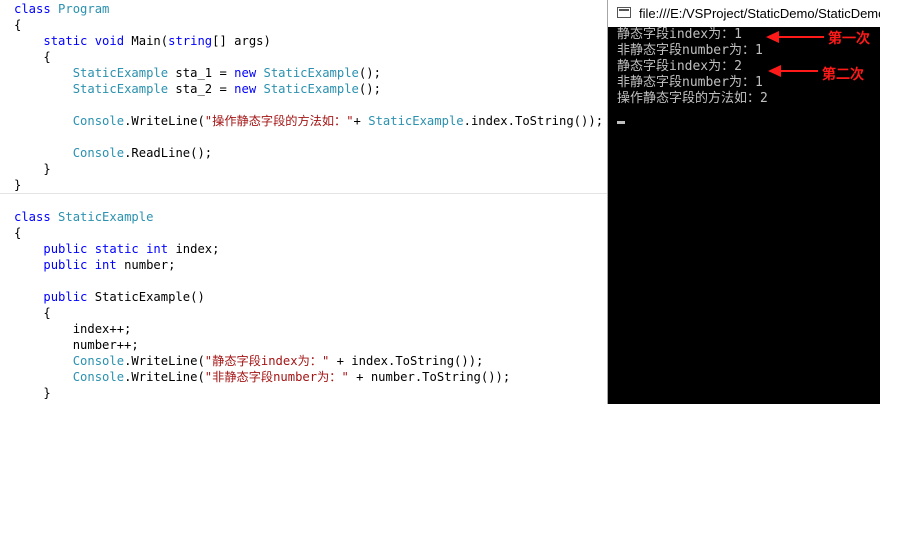 The width and height of the screenshot is (904, 540). I want to click on code-line: Console.ReadLine();, so click(113, 153).